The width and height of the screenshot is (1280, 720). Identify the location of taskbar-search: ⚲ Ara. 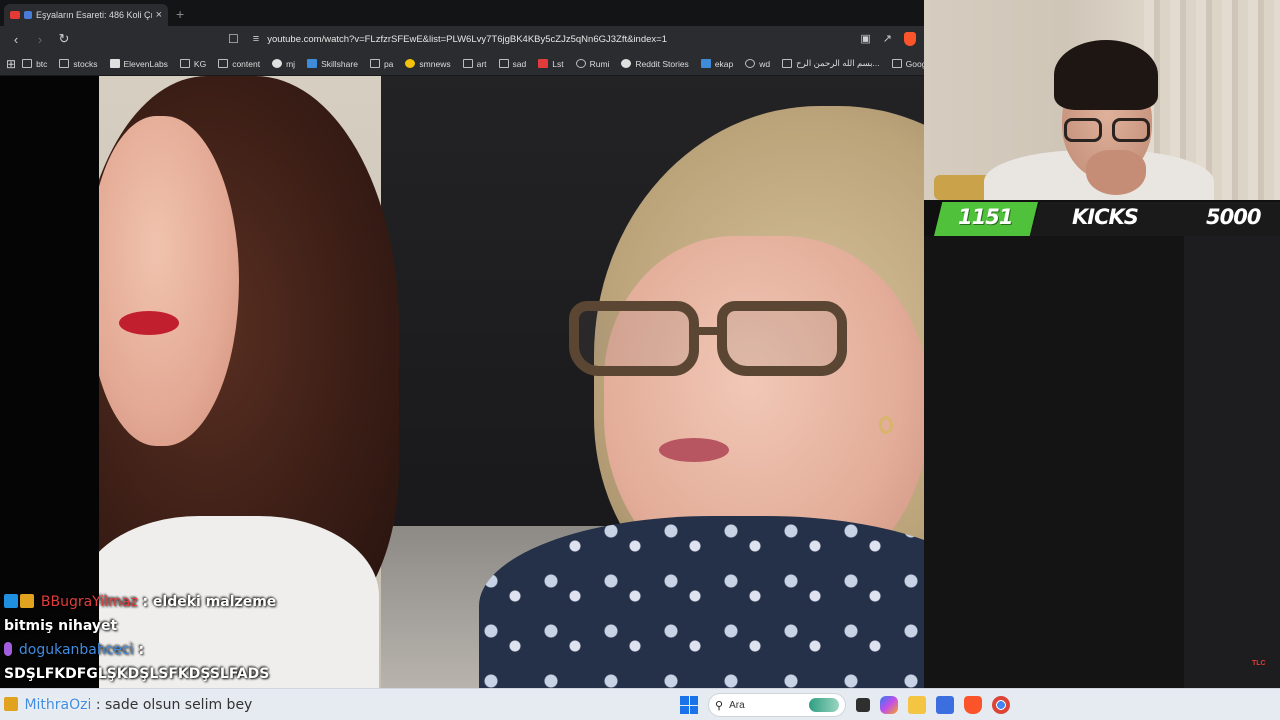
(777, 705).